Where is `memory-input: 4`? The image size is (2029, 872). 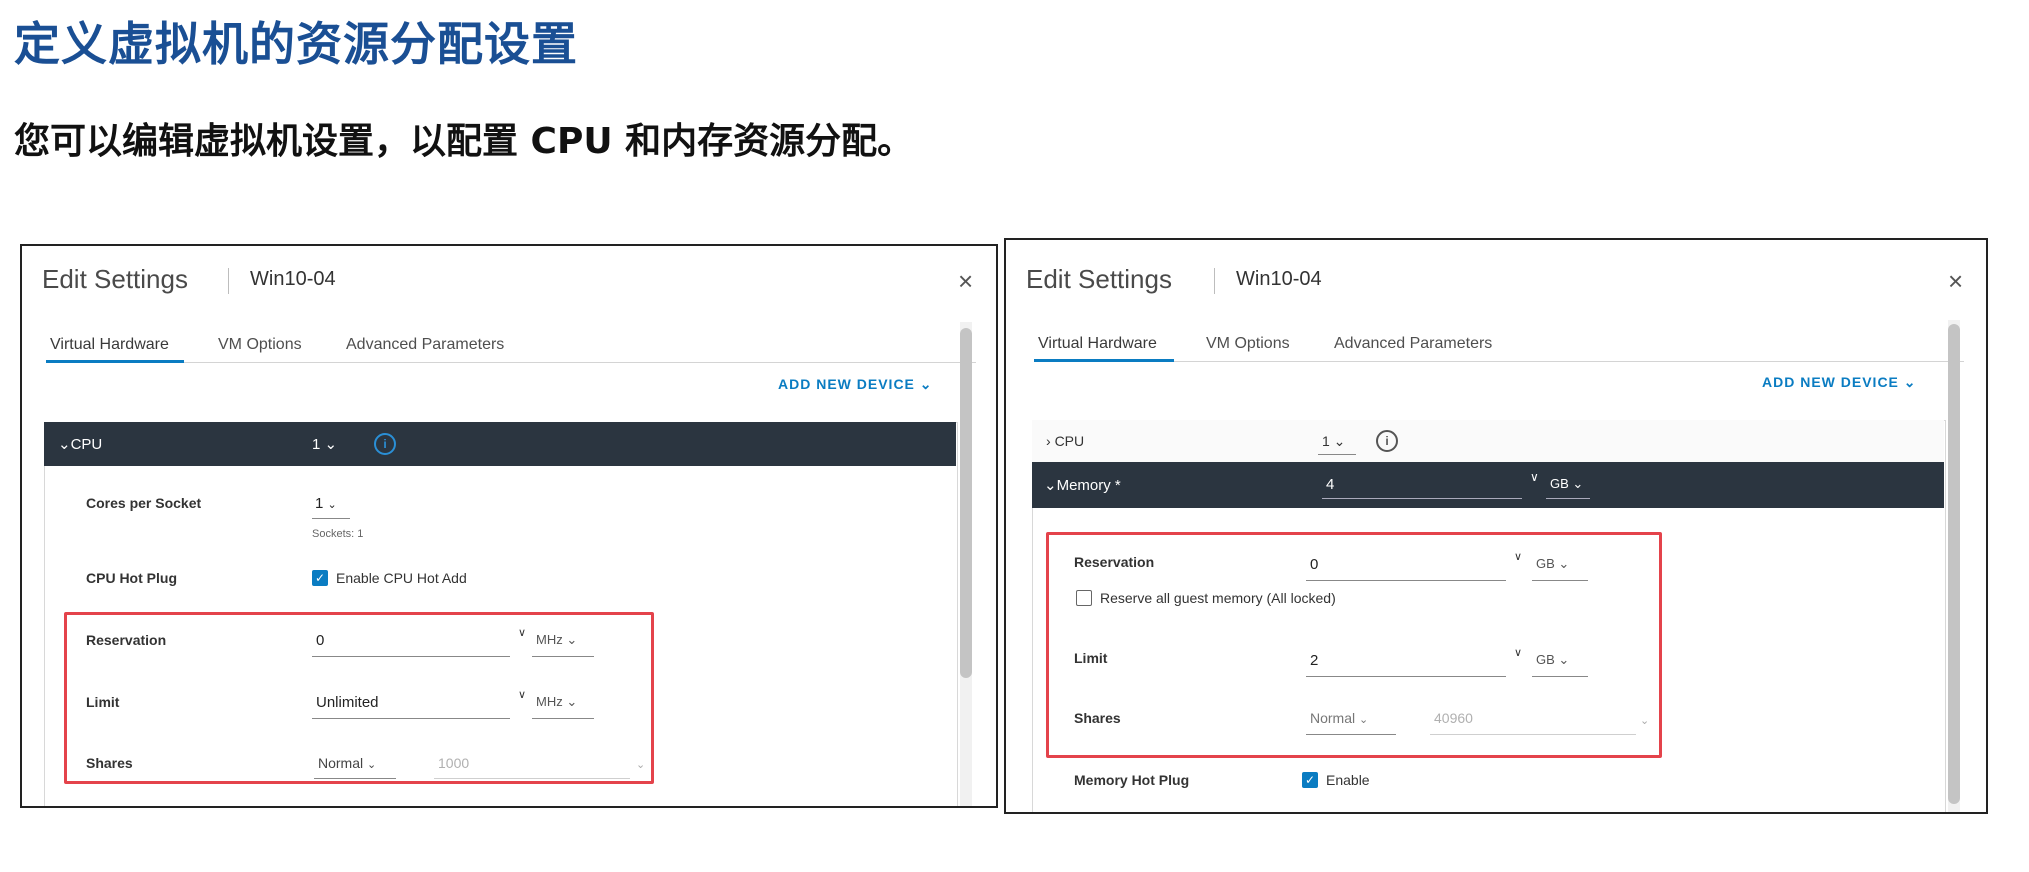 memory-input: 4 is located at coordinates (1330, 484).